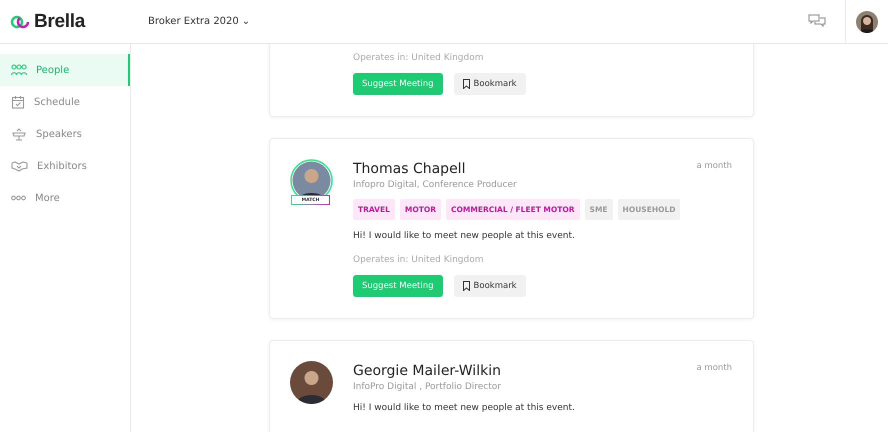 Image resolution: width=888 pixels, height=432 pixels. What do you see at coordinates (19, 70) in the screenshot?
I see `people-icon` at bounding box center [19, 70].